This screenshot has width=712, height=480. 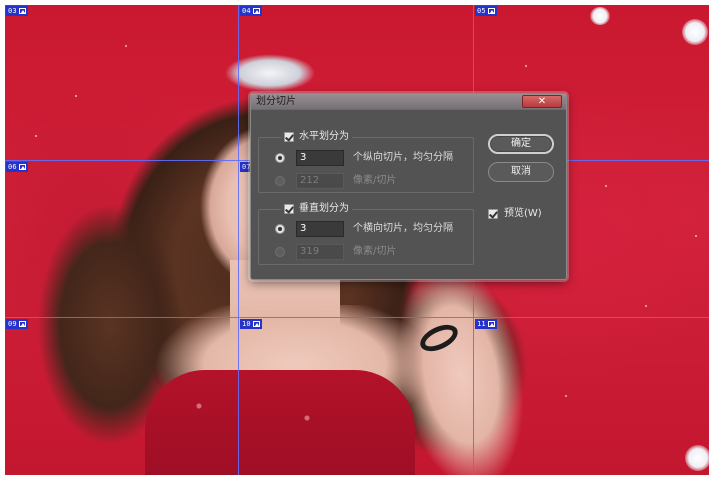 I want to click on slice-divider-horizontal, so click(x=357, y=317).